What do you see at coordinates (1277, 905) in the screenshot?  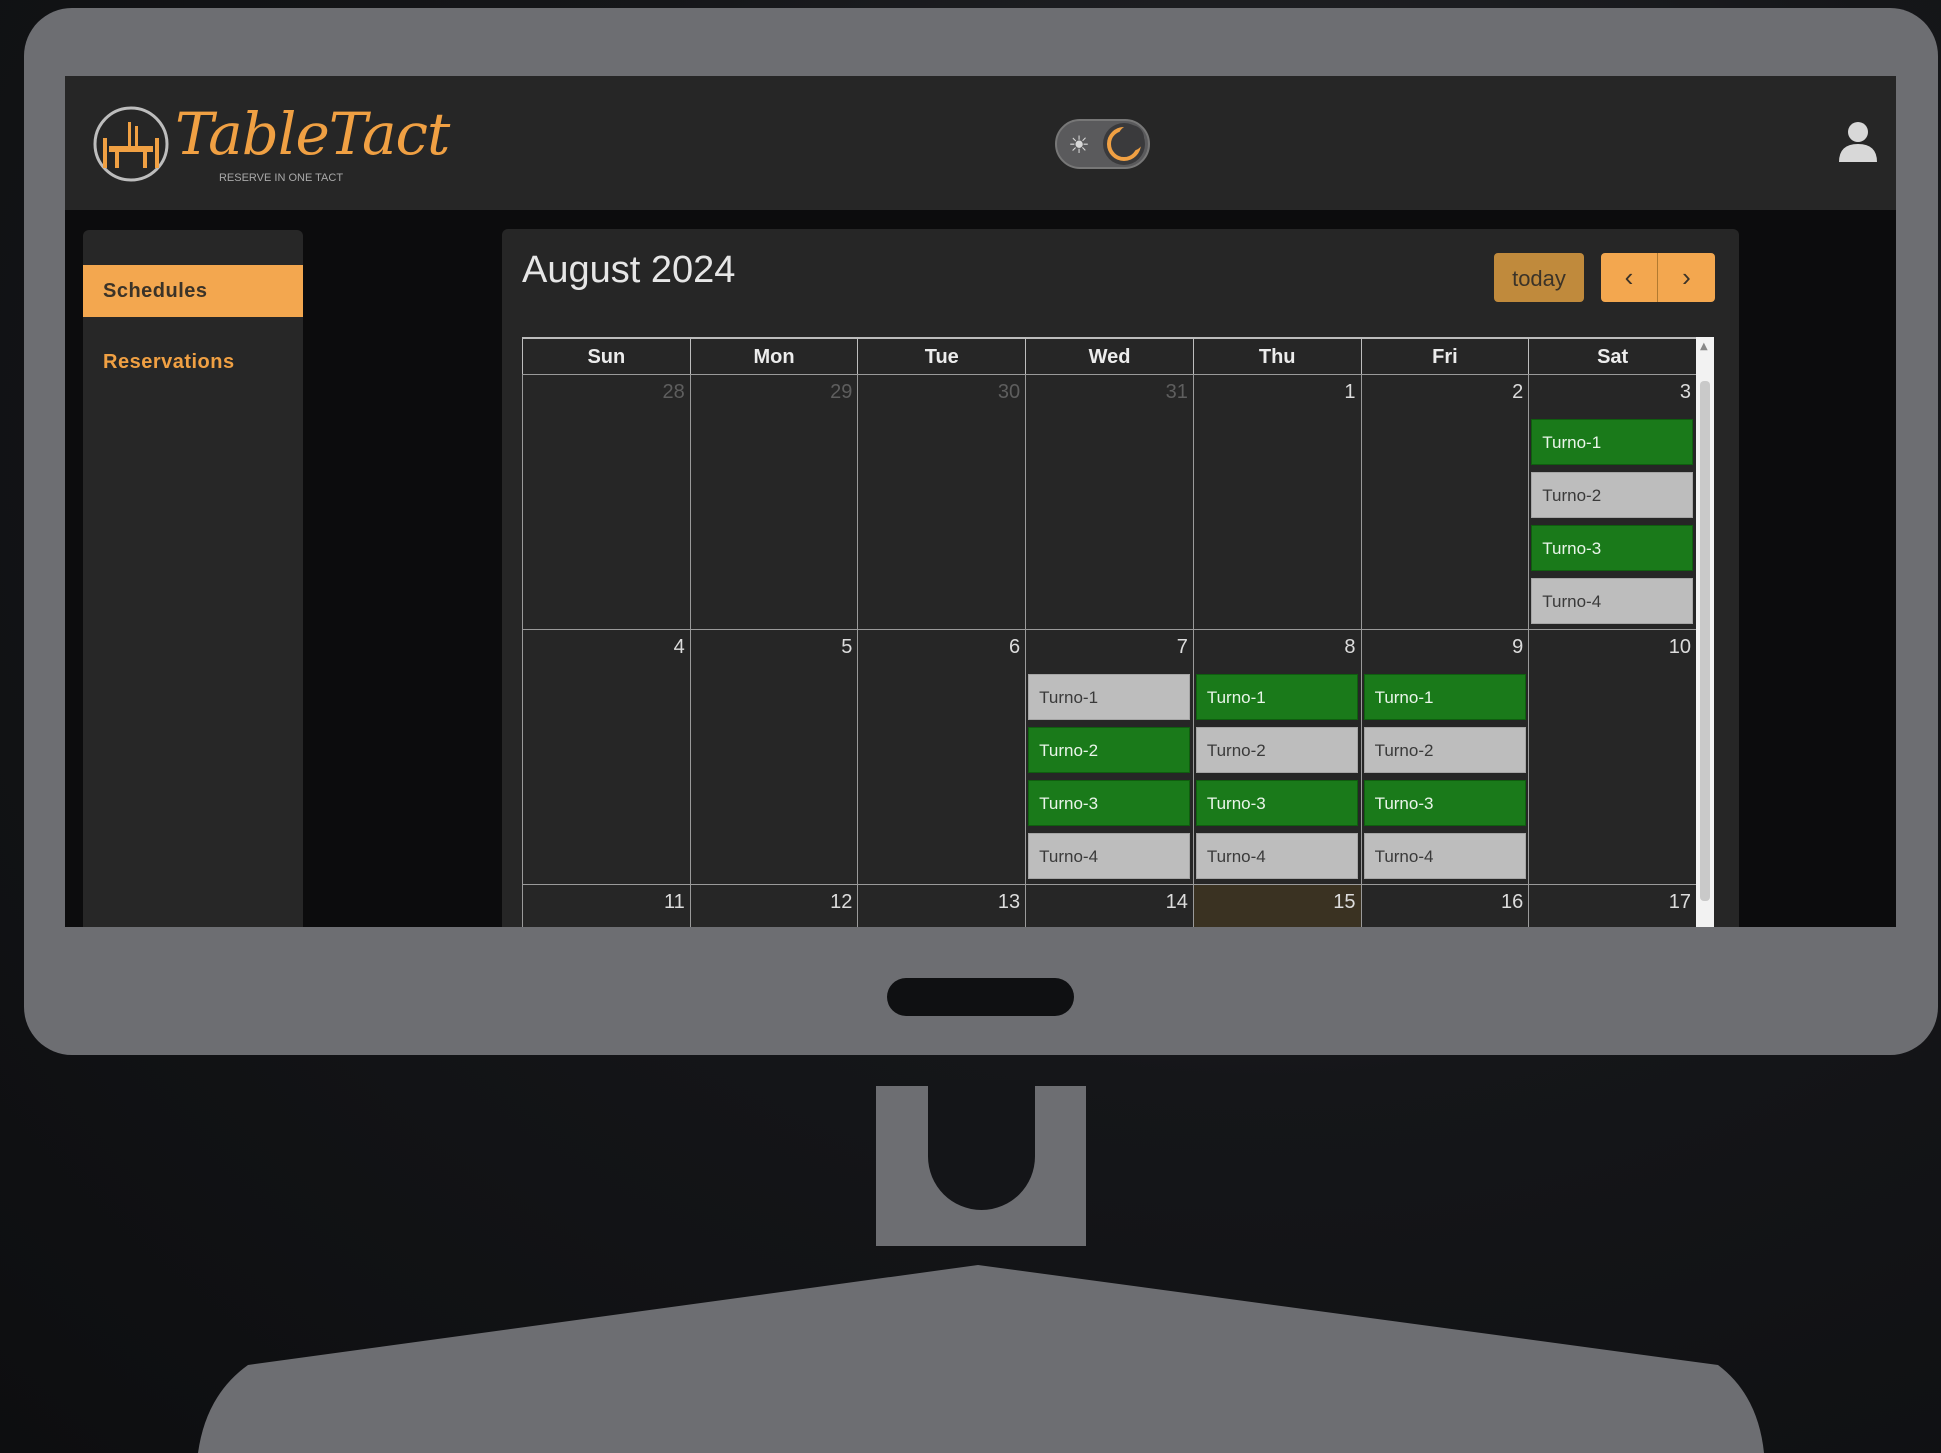 I see `calendar-day-cell: 15` at bounding box center [1277, 905].